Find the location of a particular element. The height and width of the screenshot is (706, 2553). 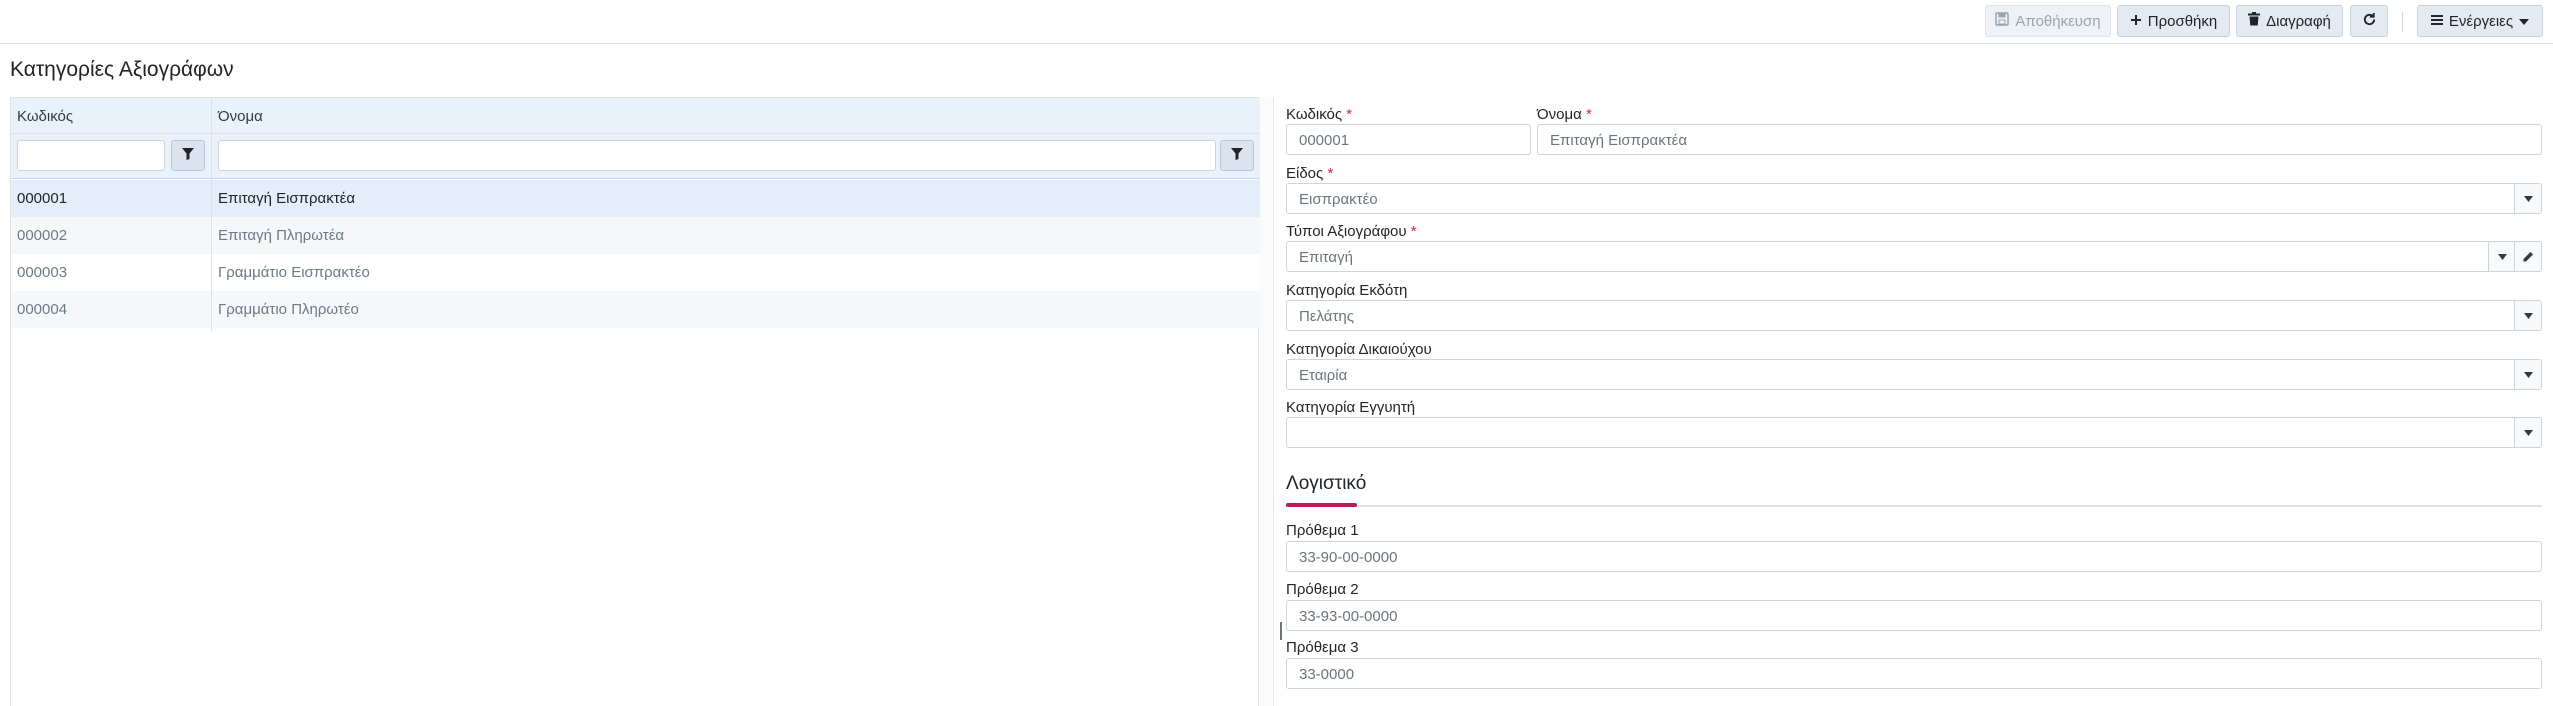

column-divider is located at coordinates (211, 214).